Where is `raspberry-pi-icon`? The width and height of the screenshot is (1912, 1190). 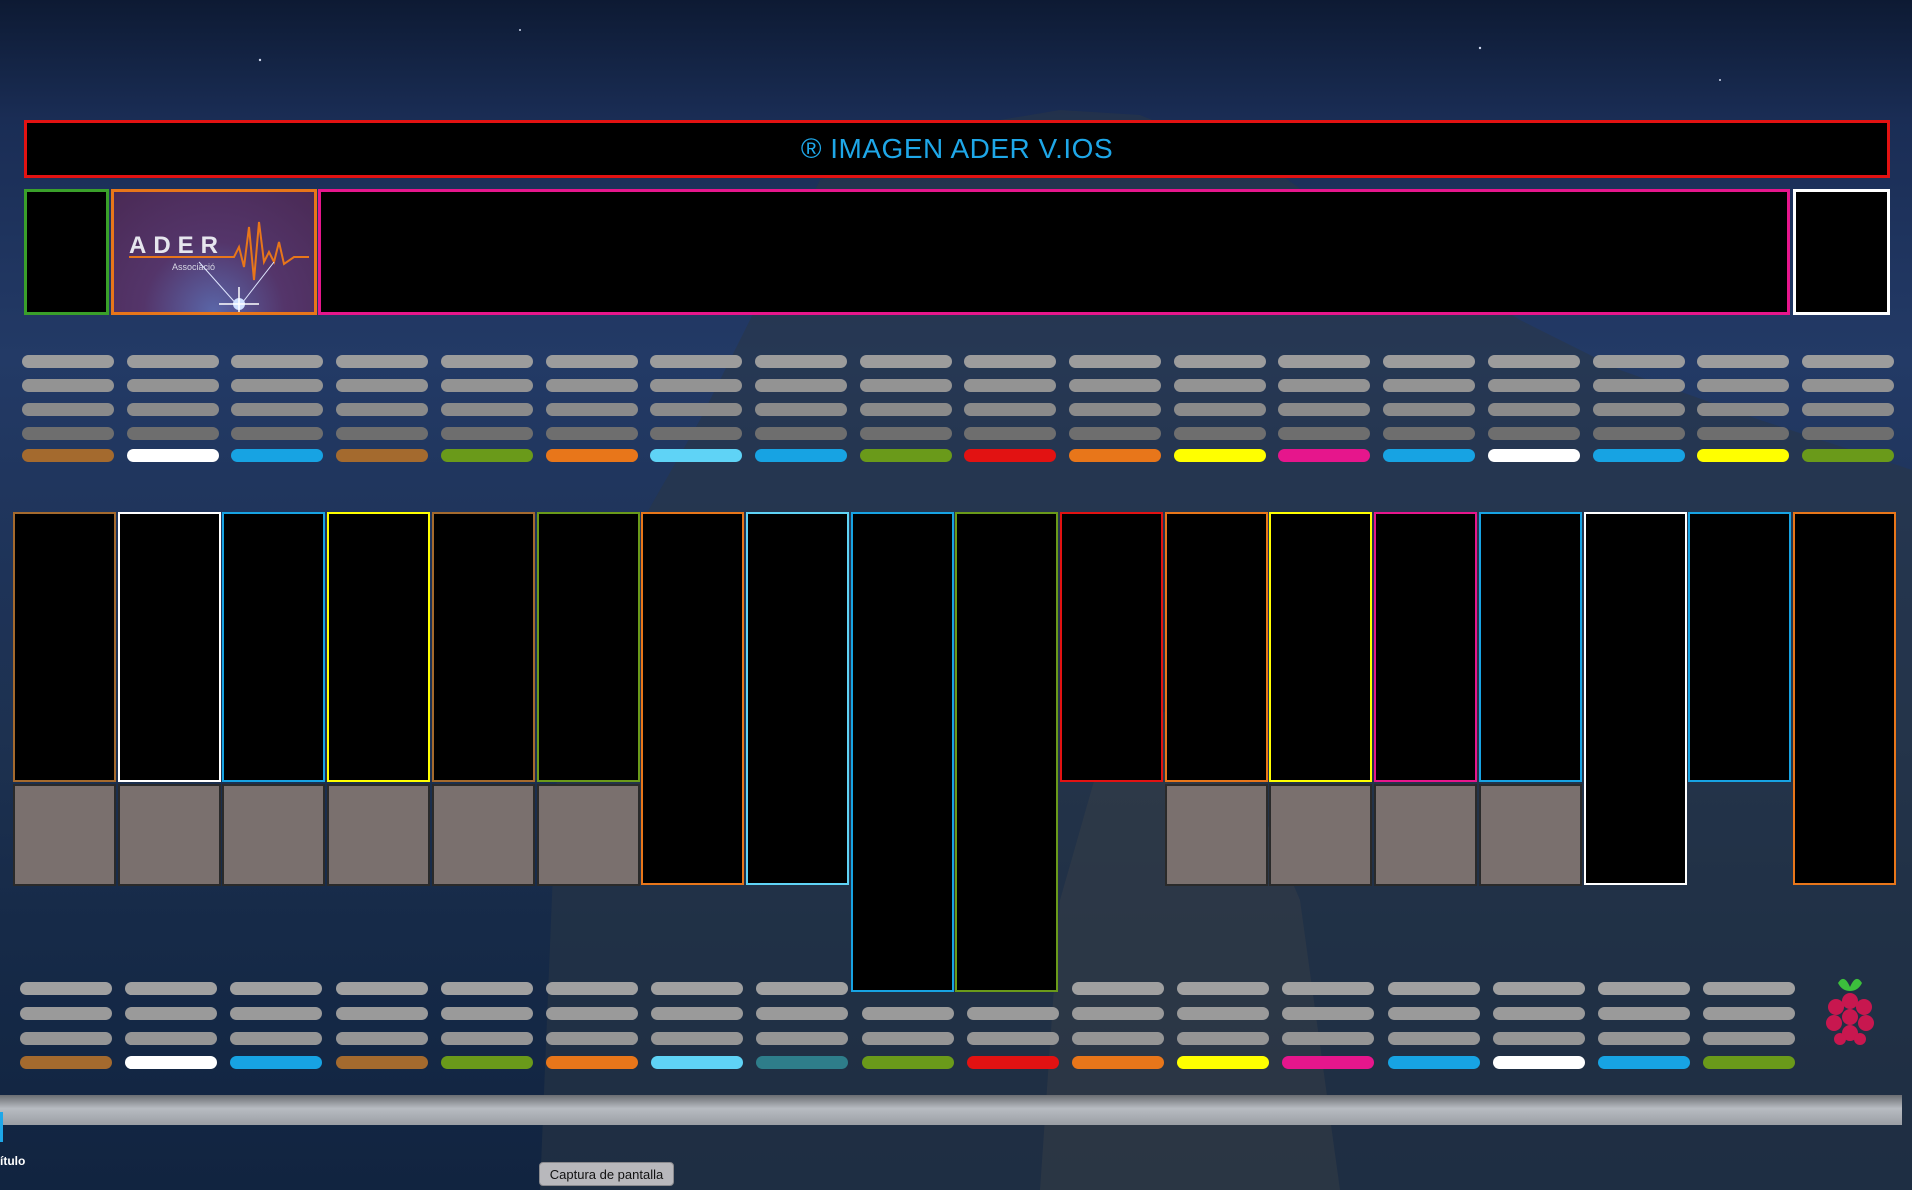
raspberry-pi-icon is located at coordinates (1850, 1011).